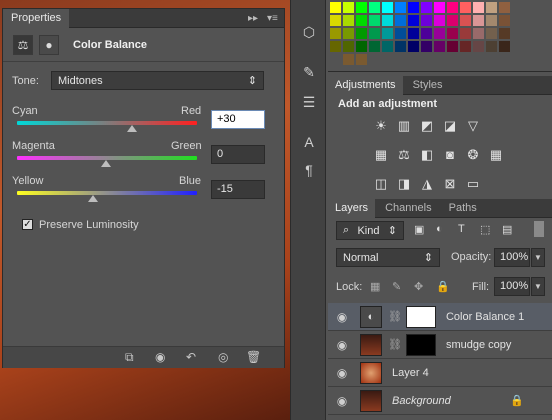  What do you see at coordinates (485, 317) in the screenshot?
I see `layer-name: Color Balance 1` at bounding box center [485, 317].